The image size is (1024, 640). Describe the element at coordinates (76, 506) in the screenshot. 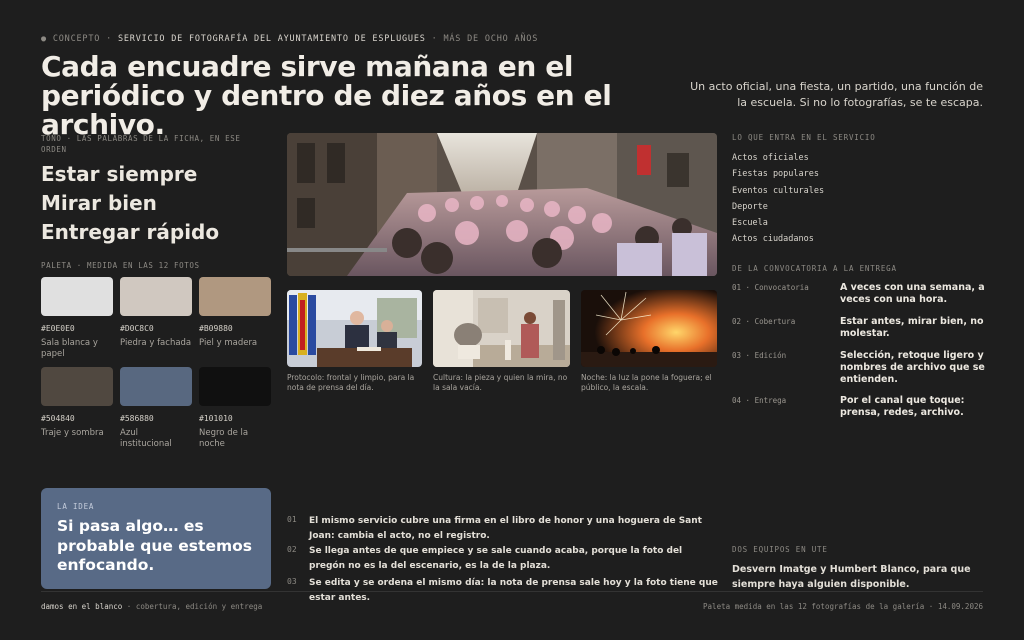

I see `idea-label: LA IDEA` at that location.